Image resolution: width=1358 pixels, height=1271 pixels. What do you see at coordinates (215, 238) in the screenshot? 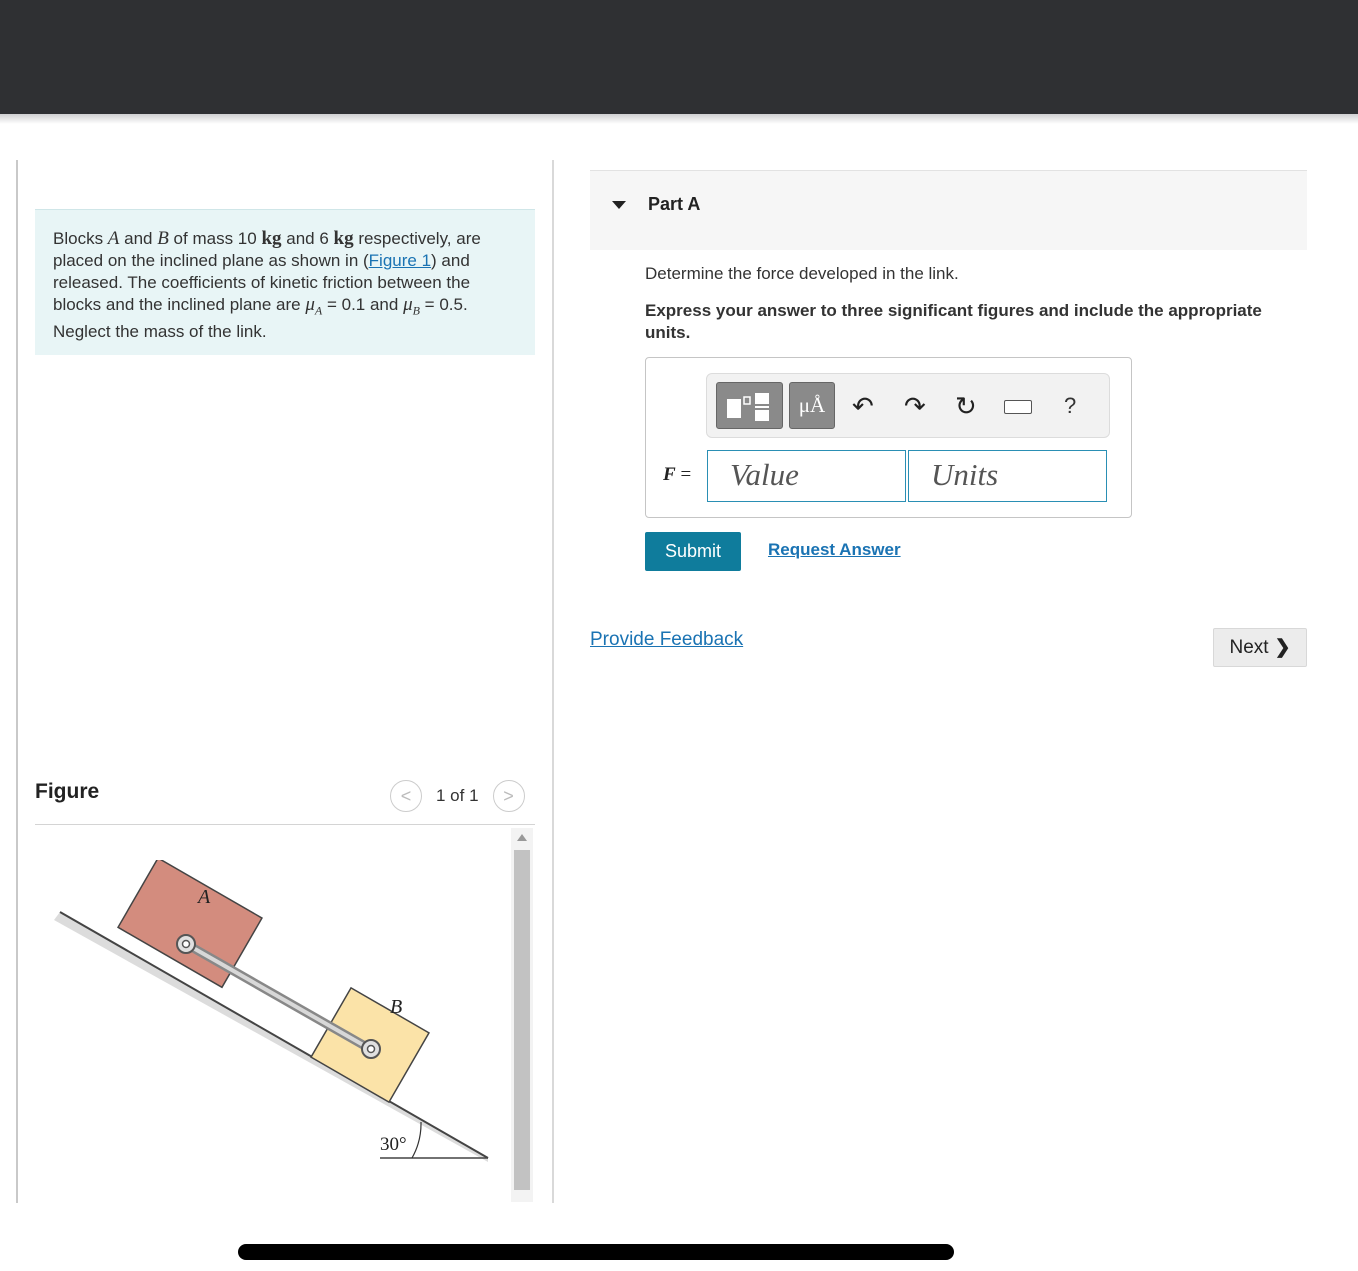
I see `problem-text: of mass 10` at bounding box center [215, 238].